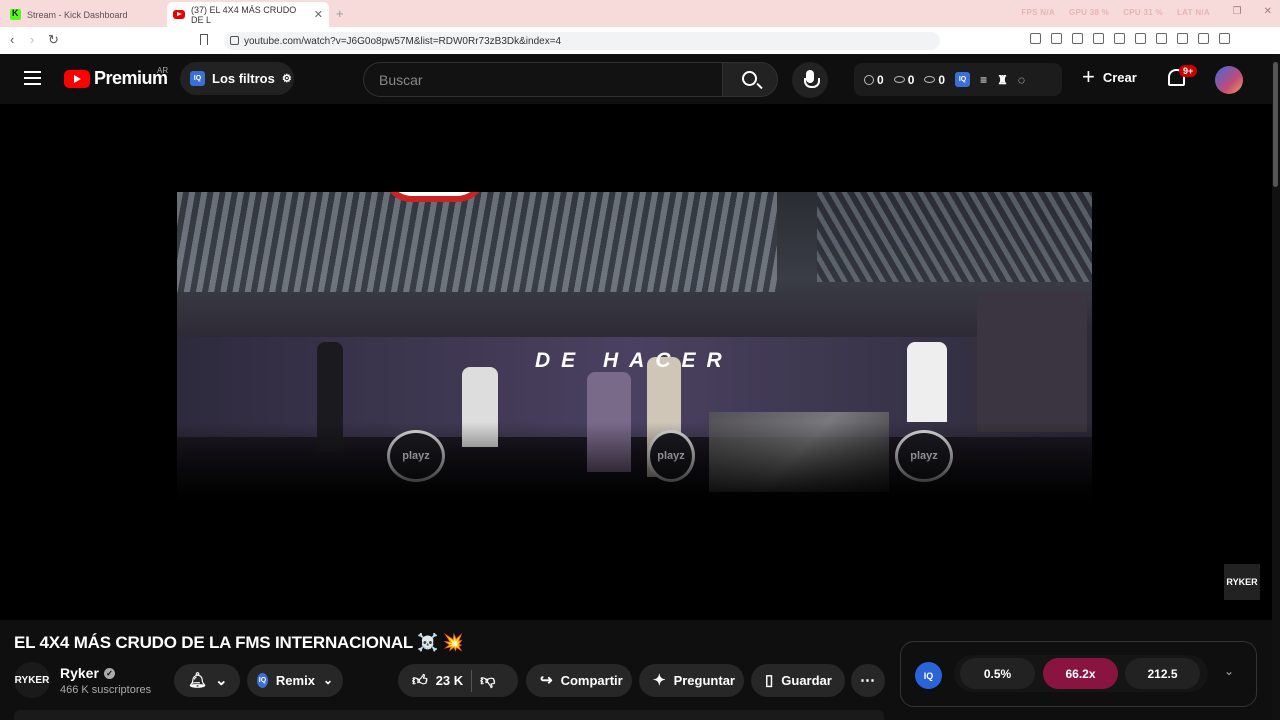  What do you see at coordinates (928, 675) in the screenshot?
I see `iq-logo-icon: IQ` at bounding box center [928, 675].